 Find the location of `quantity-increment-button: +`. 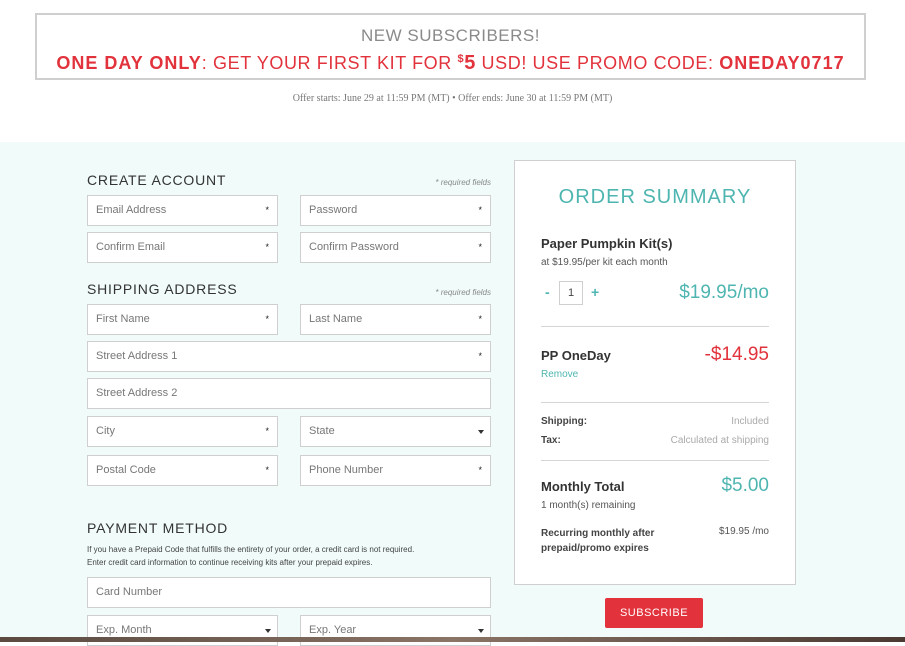

quantity-increment-button: + is located at coordinates (595, 292).